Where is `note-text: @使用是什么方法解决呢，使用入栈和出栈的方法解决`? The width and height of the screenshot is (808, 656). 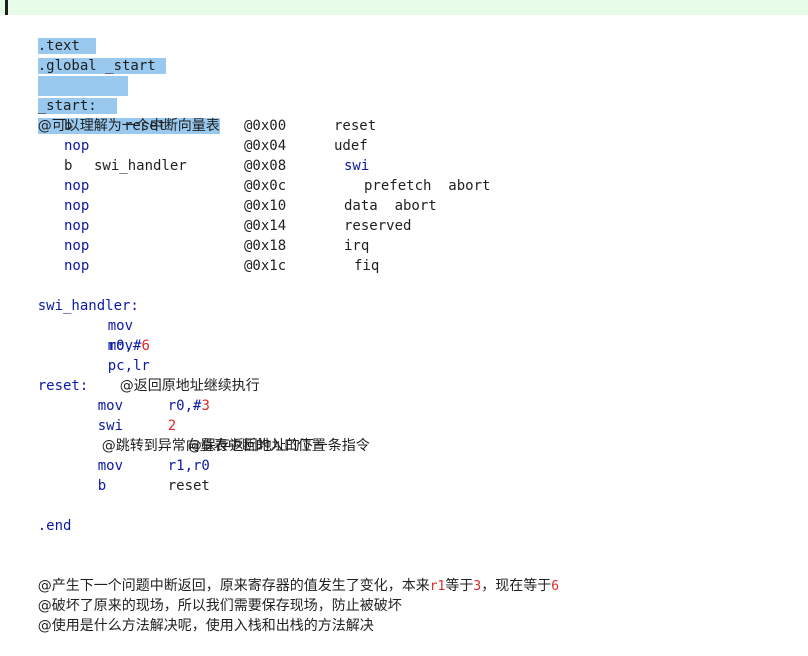 note-text: @使用是什么方法解决呢，使用入栈和出栈的方法解决 is located at coordinates (205, 626).